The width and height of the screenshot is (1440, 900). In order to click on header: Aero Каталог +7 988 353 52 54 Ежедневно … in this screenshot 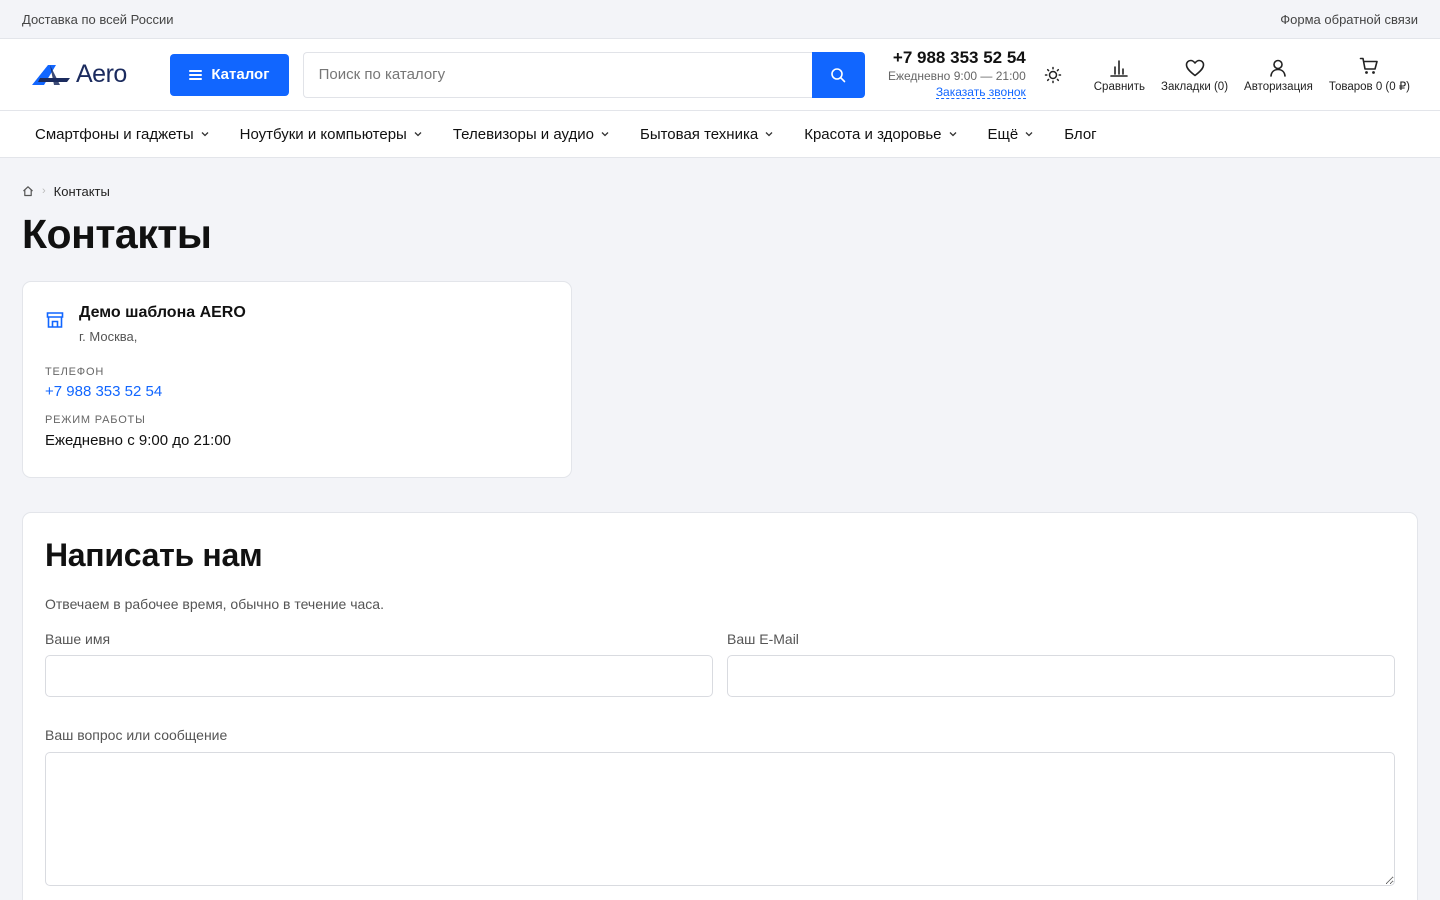, I will do `click(720, 75)`.